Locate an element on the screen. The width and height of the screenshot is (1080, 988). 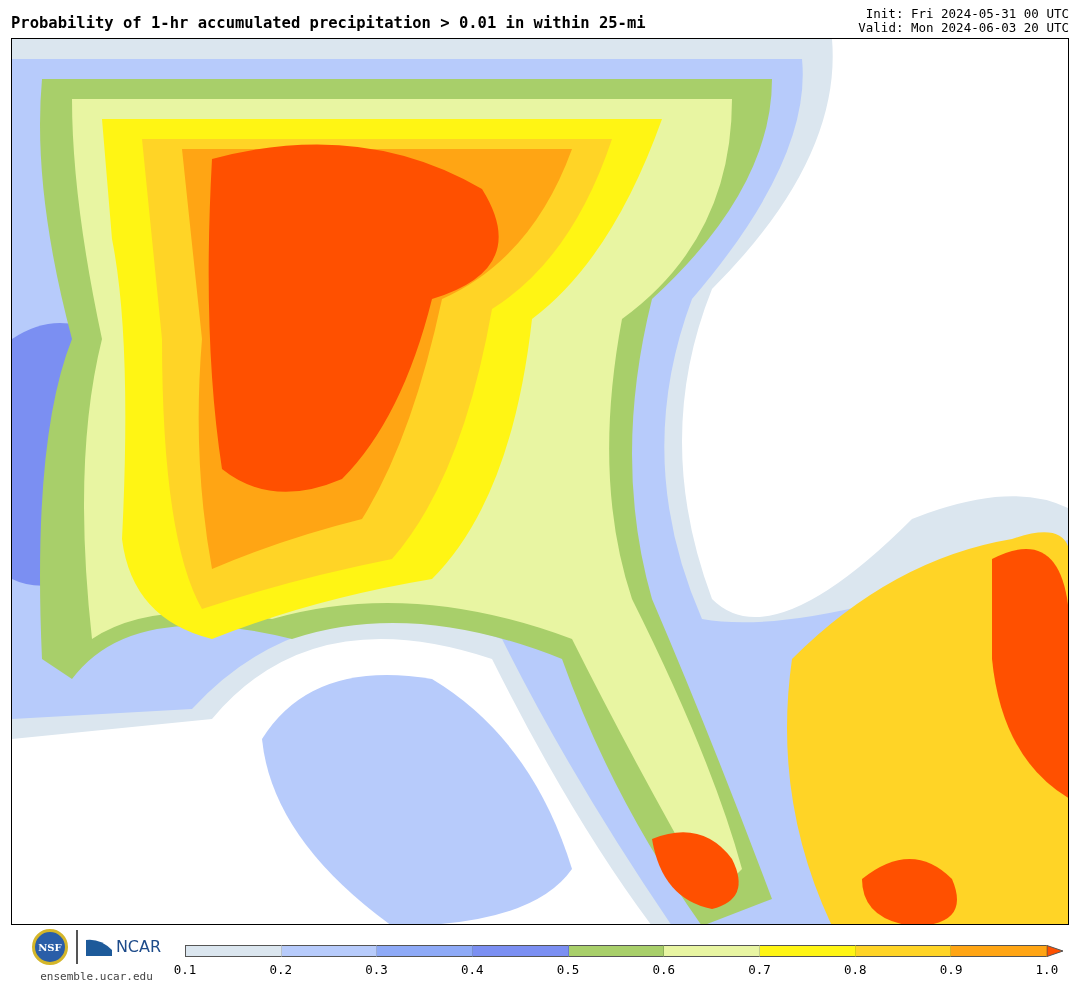
tick-label: 0.9 is located at coordinates (951, 970).